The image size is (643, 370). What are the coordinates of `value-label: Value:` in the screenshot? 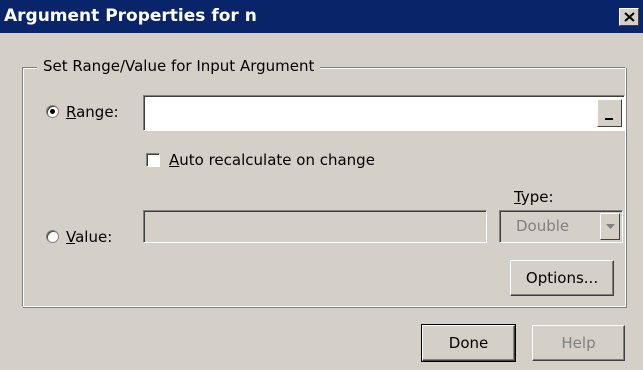 It's located at (89, 237).